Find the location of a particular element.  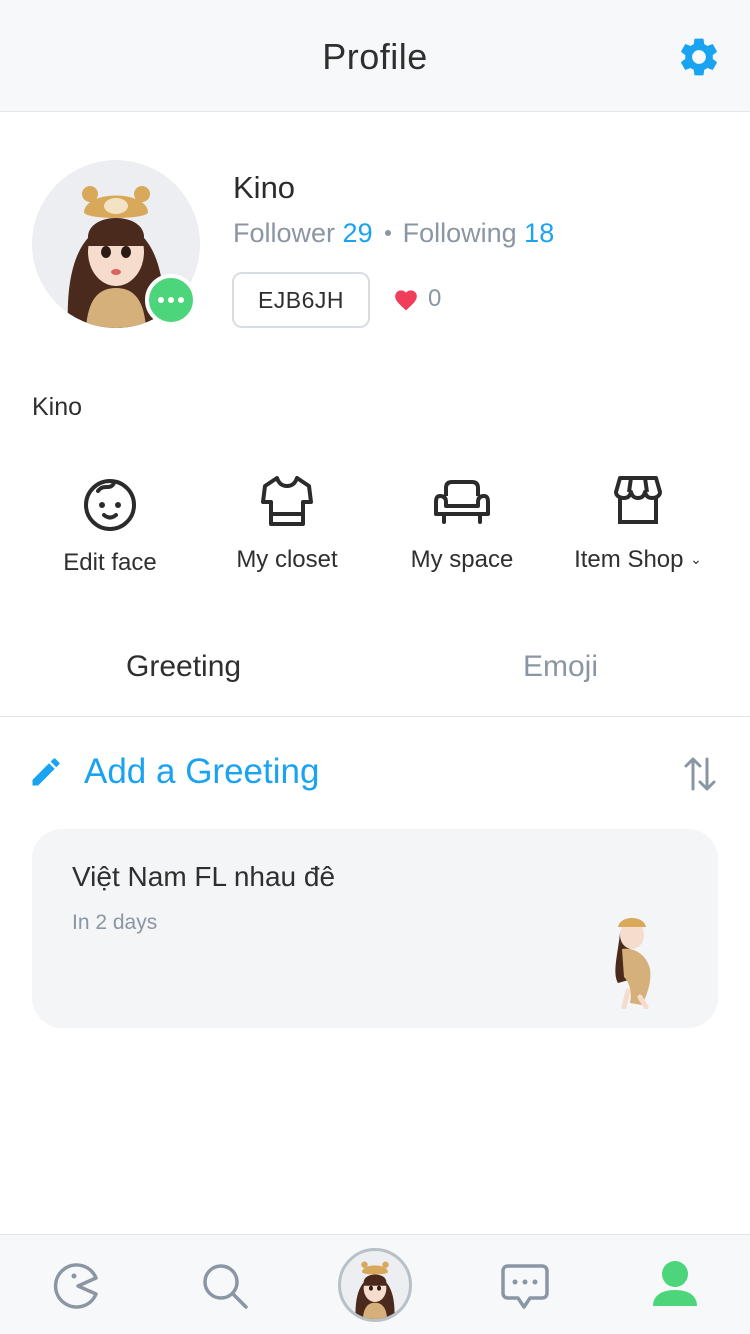

search-icon is located at coordinates (225, 1286).